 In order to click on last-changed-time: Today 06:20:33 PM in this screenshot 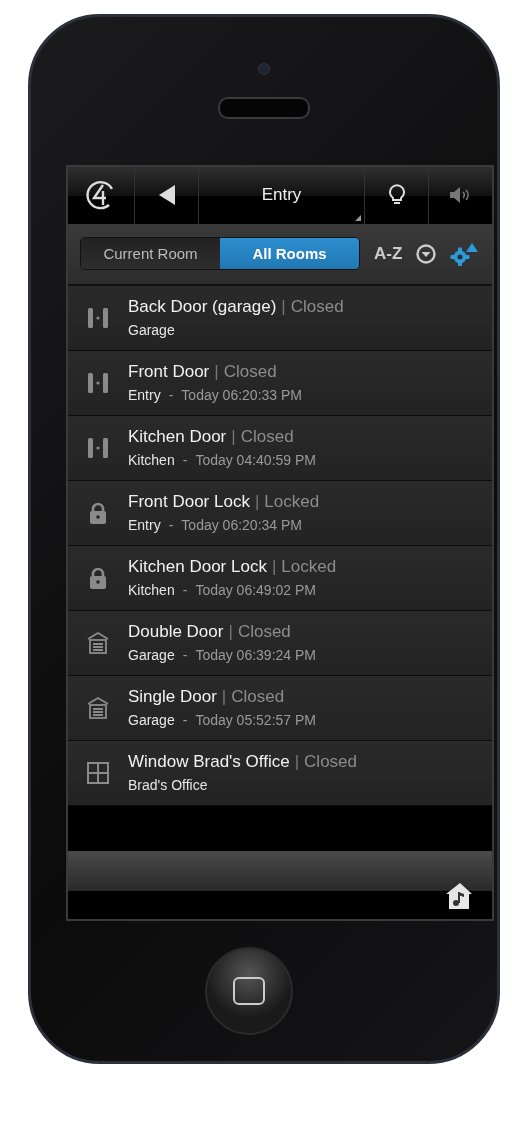, I will do `click(241, 395)`.